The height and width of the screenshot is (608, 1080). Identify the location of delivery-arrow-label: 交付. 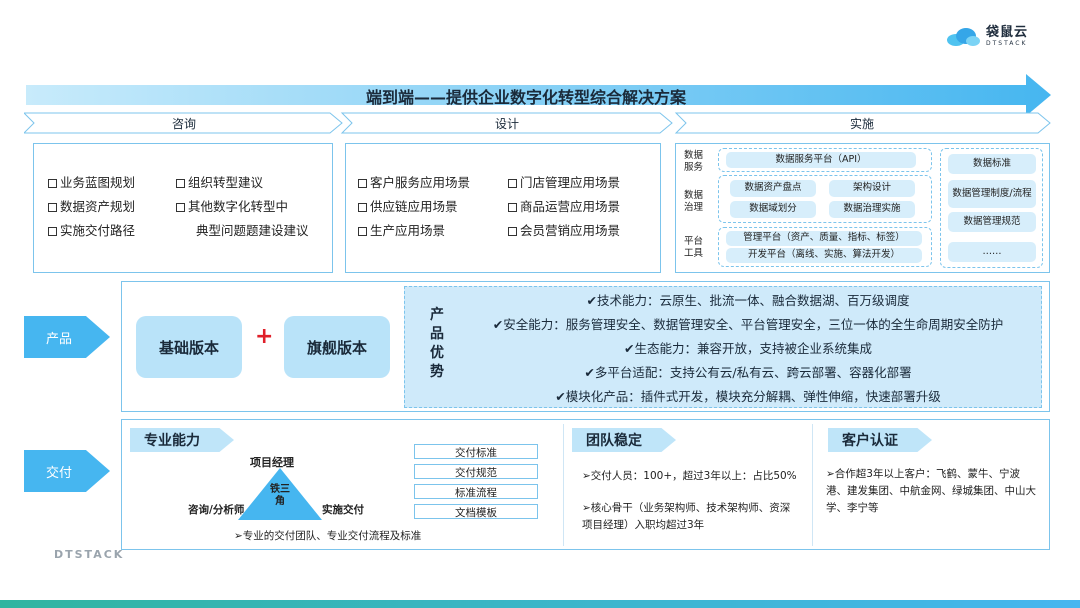
(67, 471).